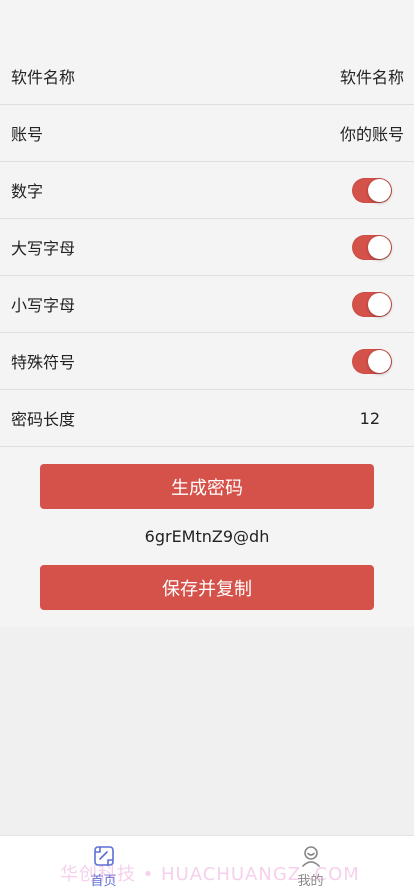 The width and height of the screenshot is (414, 896). I want to click on status-bar-area, so click(207, 24).